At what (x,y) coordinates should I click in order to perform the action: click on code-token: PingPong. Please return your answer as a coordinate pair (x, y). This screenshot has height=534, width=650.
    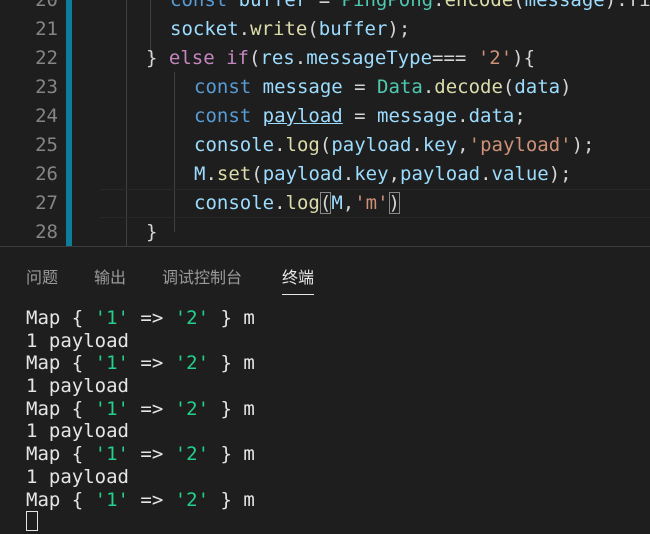
    Looking at the image, I should click on (387, 5).